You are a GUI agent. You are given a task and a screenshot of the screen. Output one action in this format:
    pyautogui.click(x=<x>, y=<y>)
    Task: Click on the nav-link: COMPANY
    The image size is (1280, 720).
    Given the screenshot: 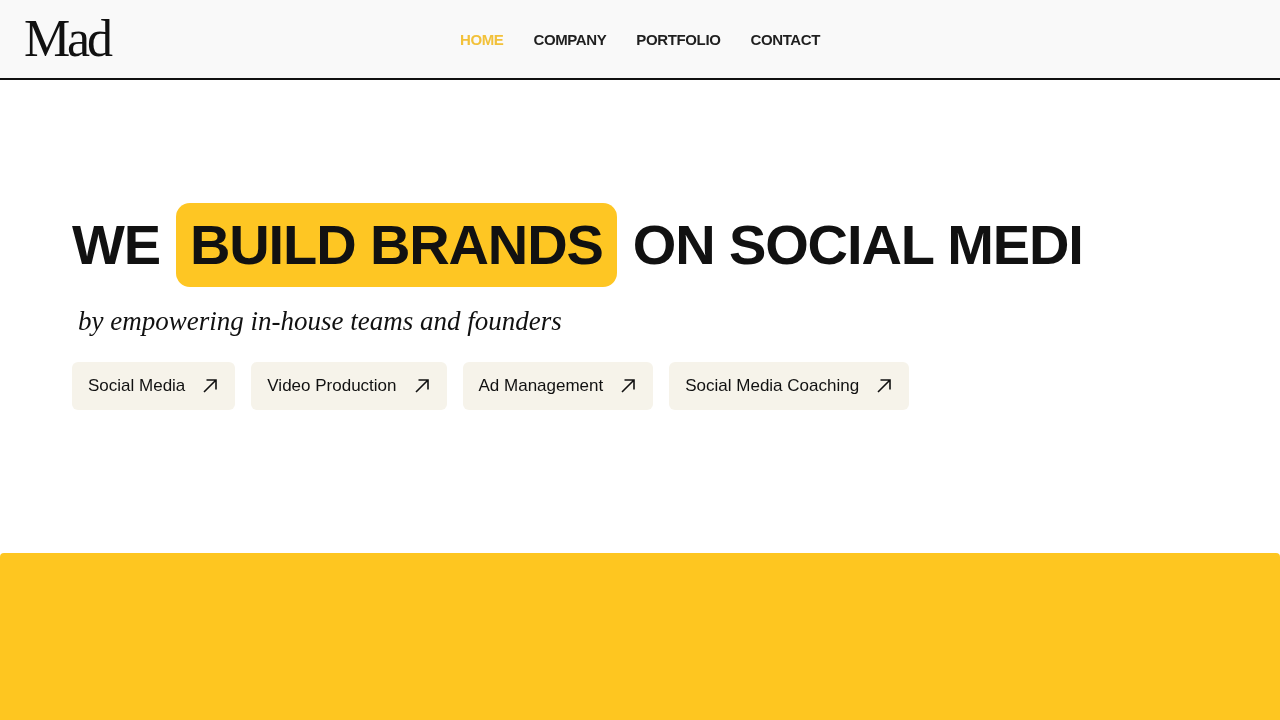 What is the action you would take?
    pyautogui.click(x=570, y=39)
    